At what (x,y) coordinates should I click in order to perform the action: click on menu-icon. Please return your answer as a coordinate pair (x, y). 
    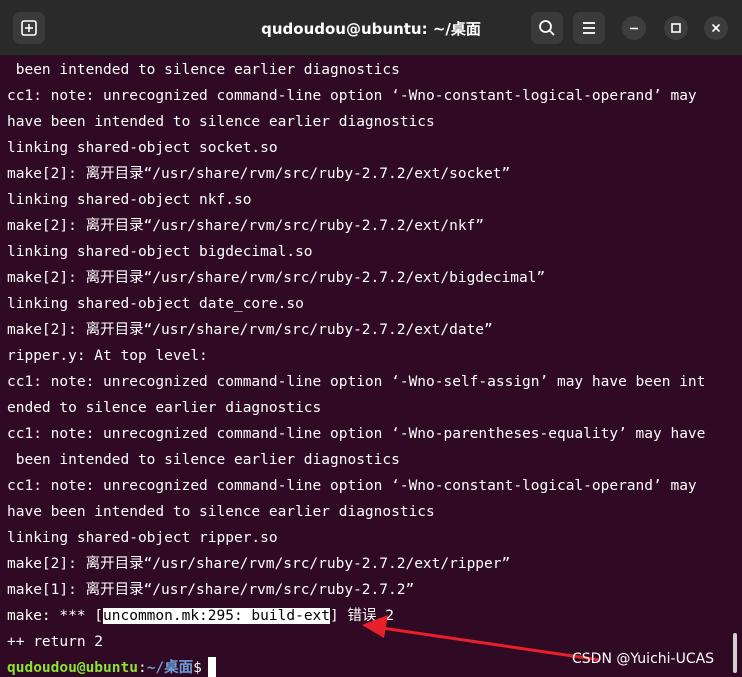
    Looking at the image, I should click on (589, 28).